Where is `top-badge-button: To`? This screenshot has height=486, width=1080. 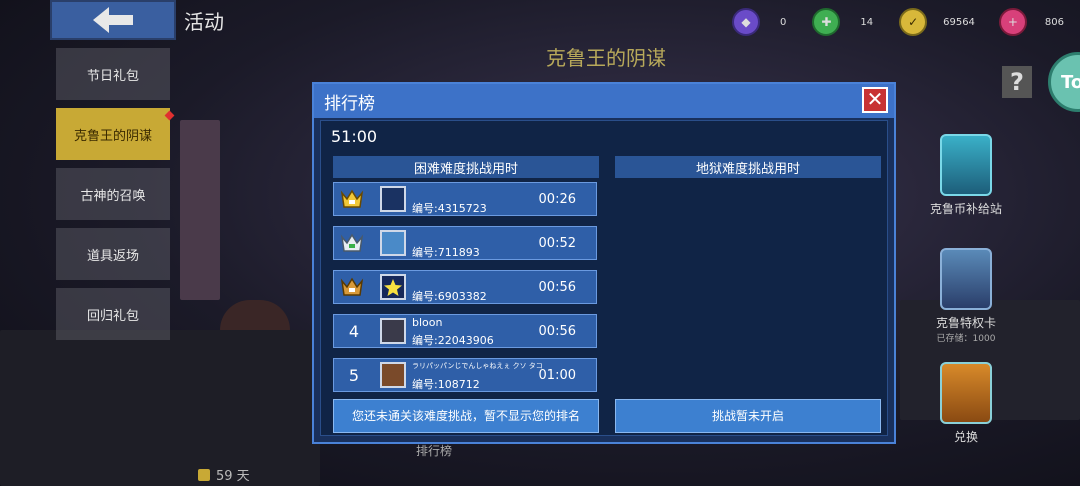 top-badge-button: To is located at coordinates (1064, 82).